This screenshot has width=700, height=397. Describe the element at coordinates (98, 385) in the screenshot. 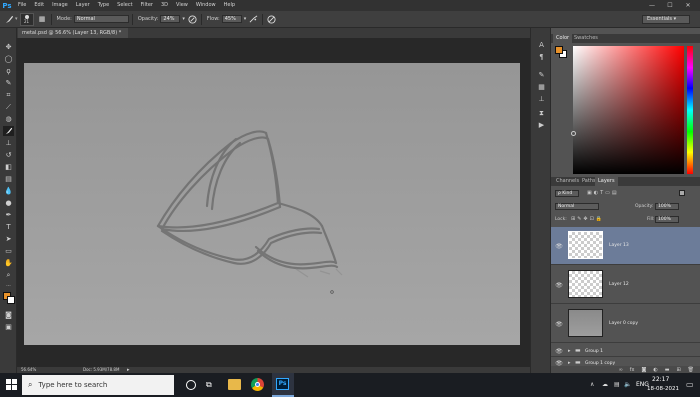

I see `taskbar-search-box: ⌕ Type here to search` at that location.